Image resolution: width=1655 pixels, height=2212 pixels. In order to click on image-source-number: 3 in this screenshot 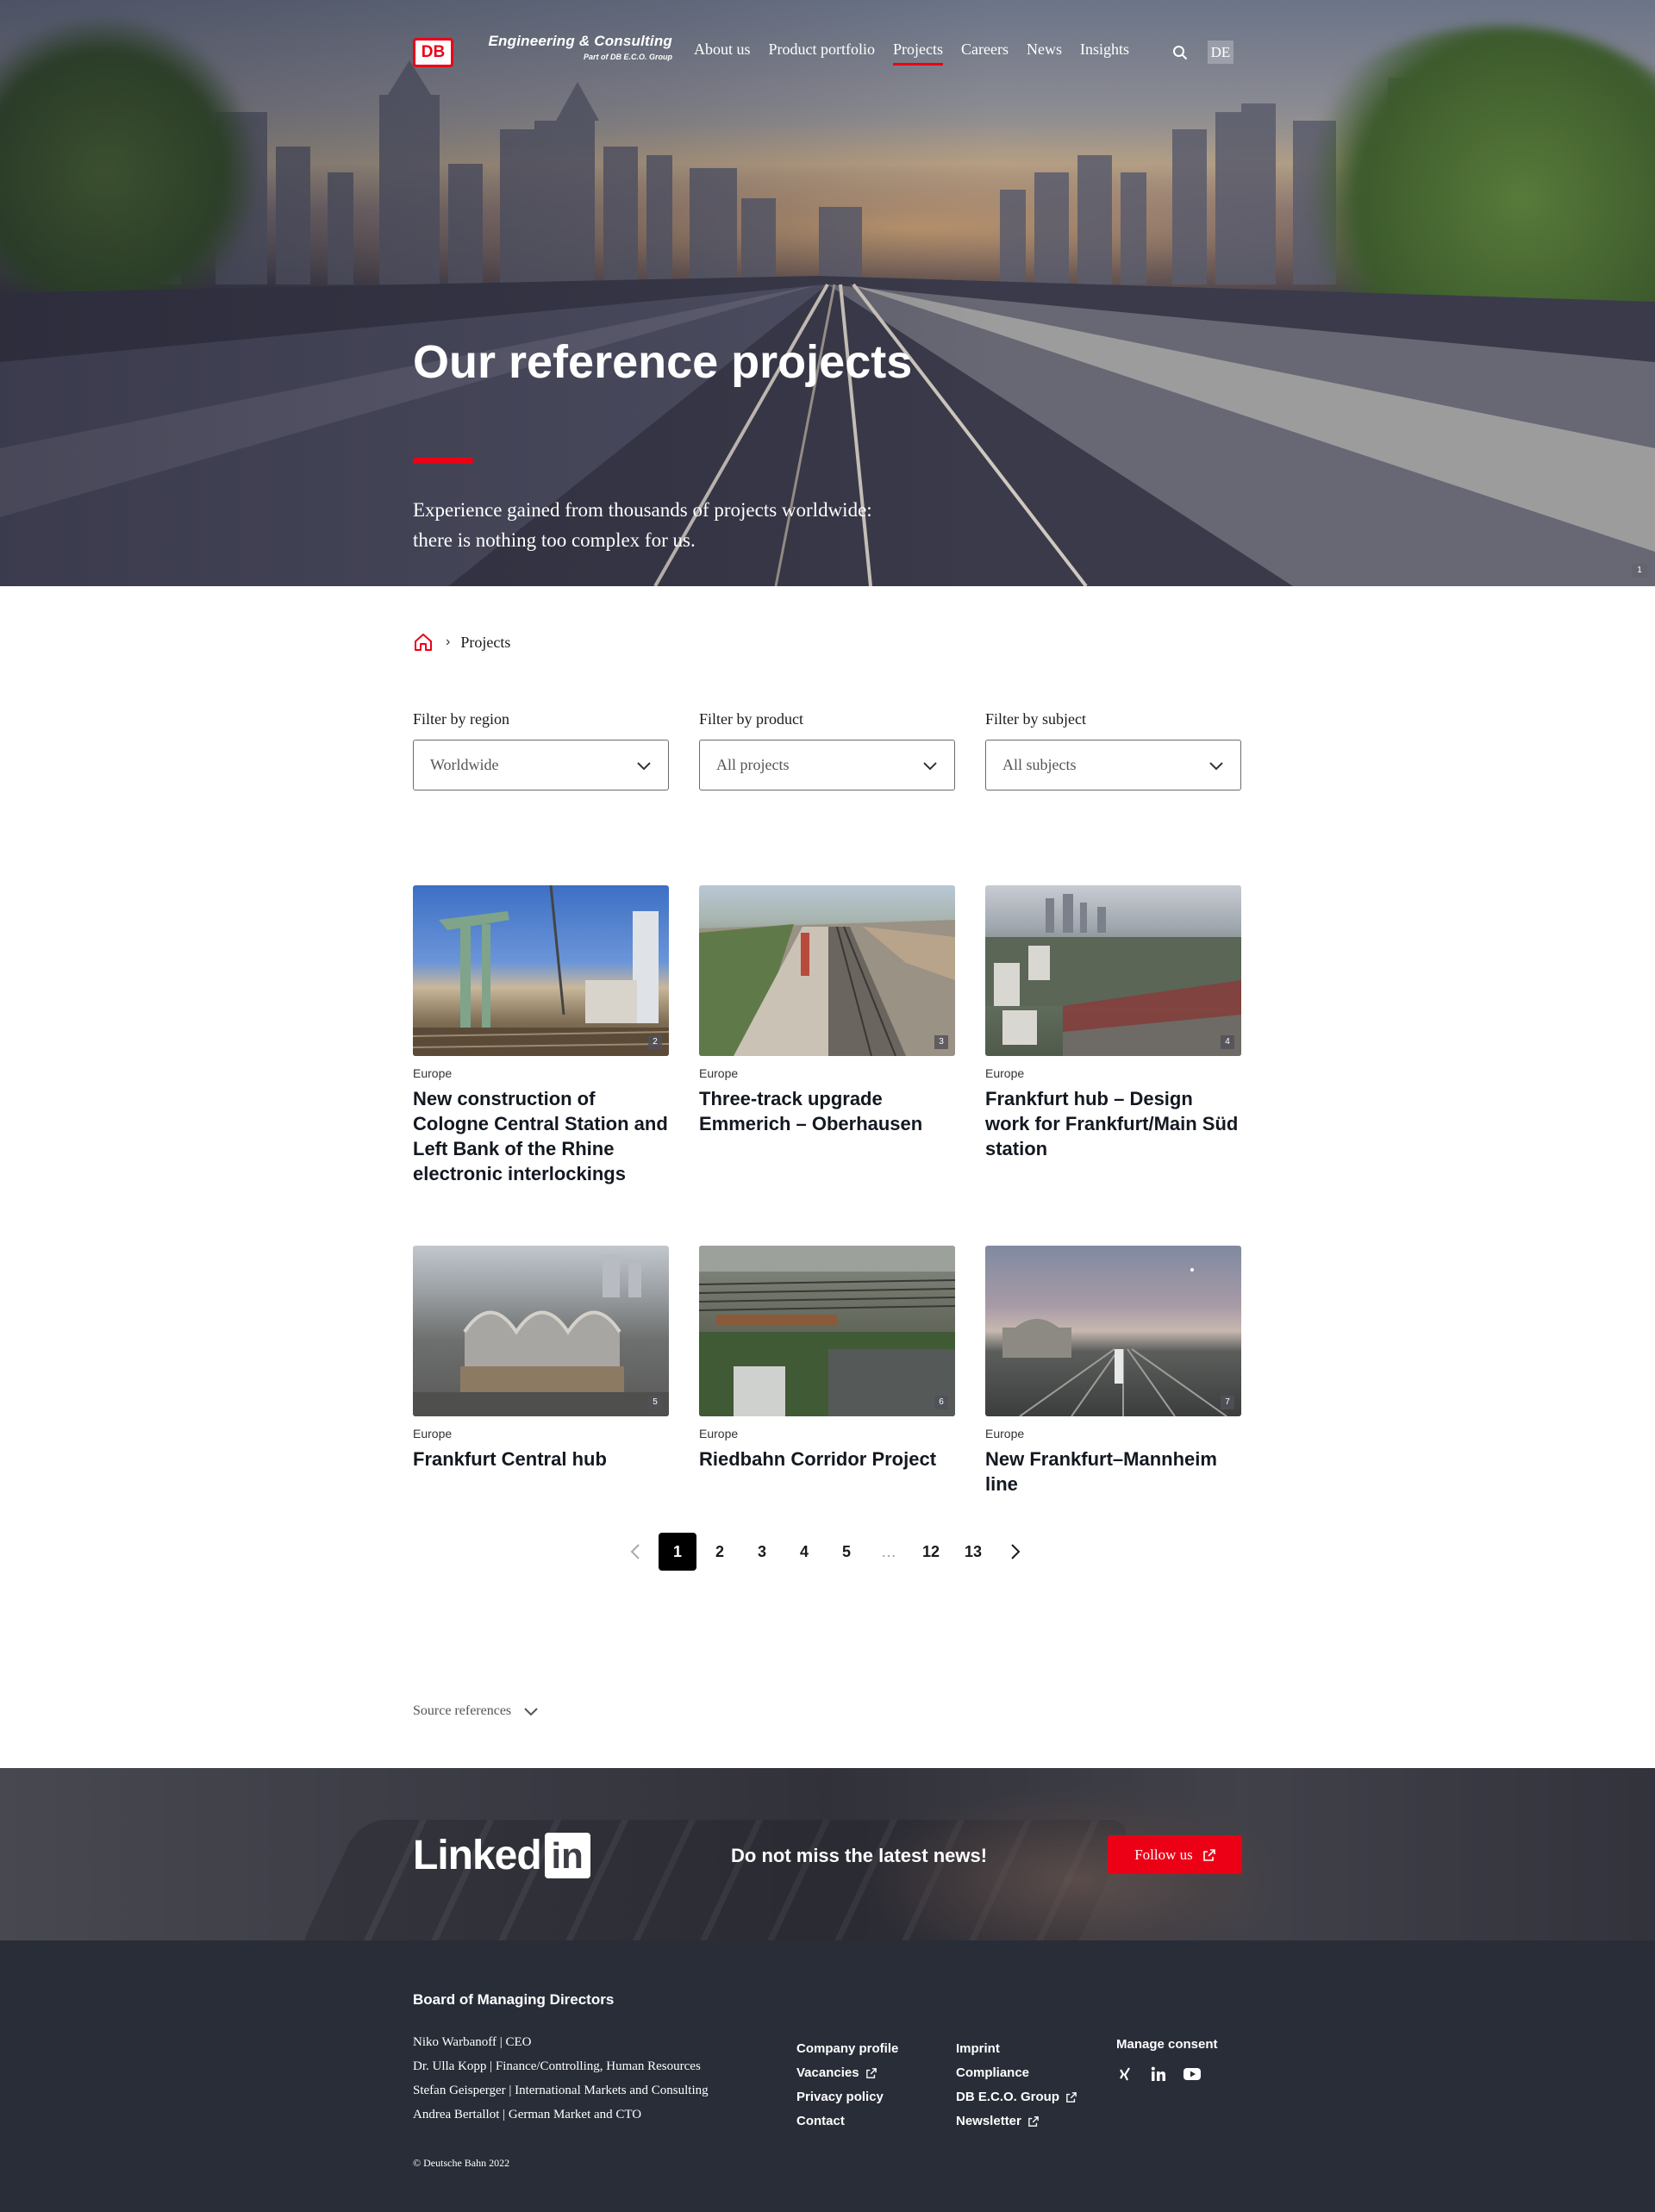, I will do `click(941, 1042)`.